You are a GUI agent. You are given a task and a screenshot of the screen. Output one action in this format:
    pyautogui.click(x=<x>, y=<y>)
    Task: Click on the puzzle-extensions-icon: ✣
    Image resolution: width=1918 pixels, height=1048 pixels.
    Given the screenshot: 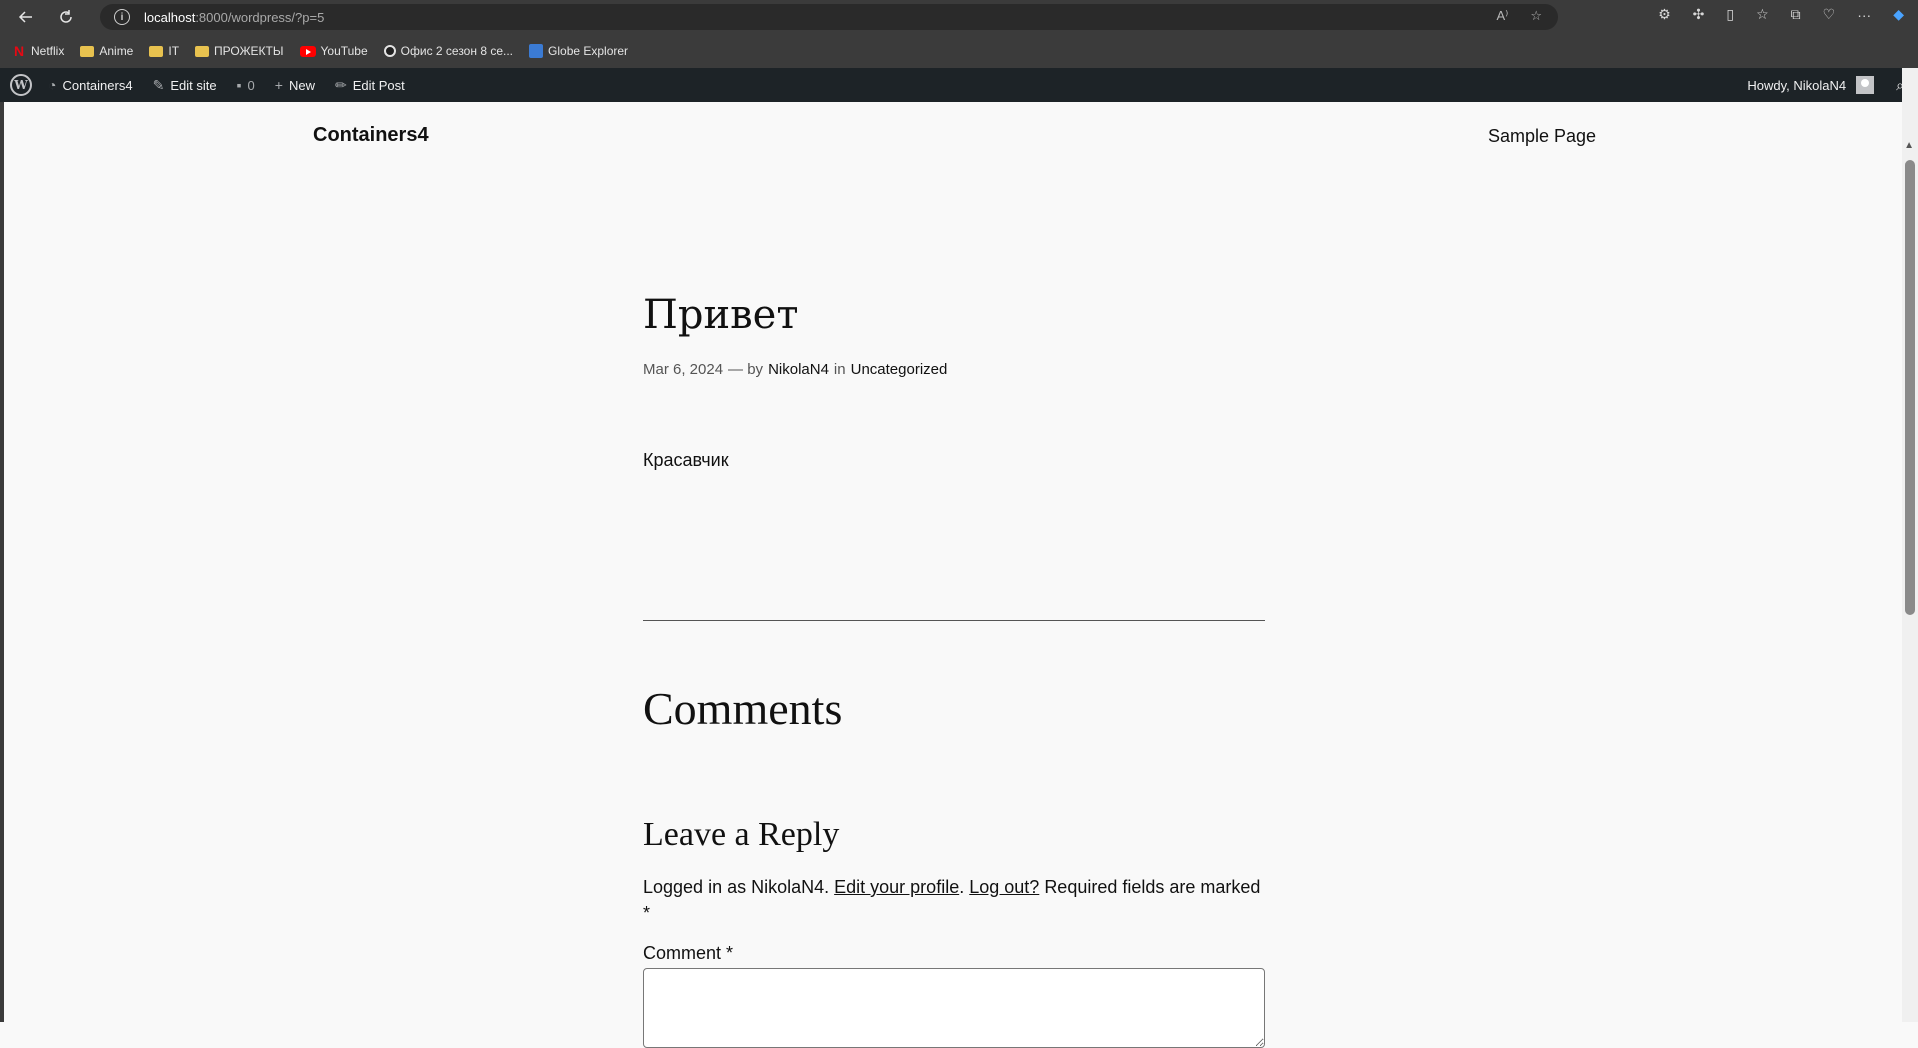 What is the action you would take?
    pyautogui.click(x=1699, y=14)
    